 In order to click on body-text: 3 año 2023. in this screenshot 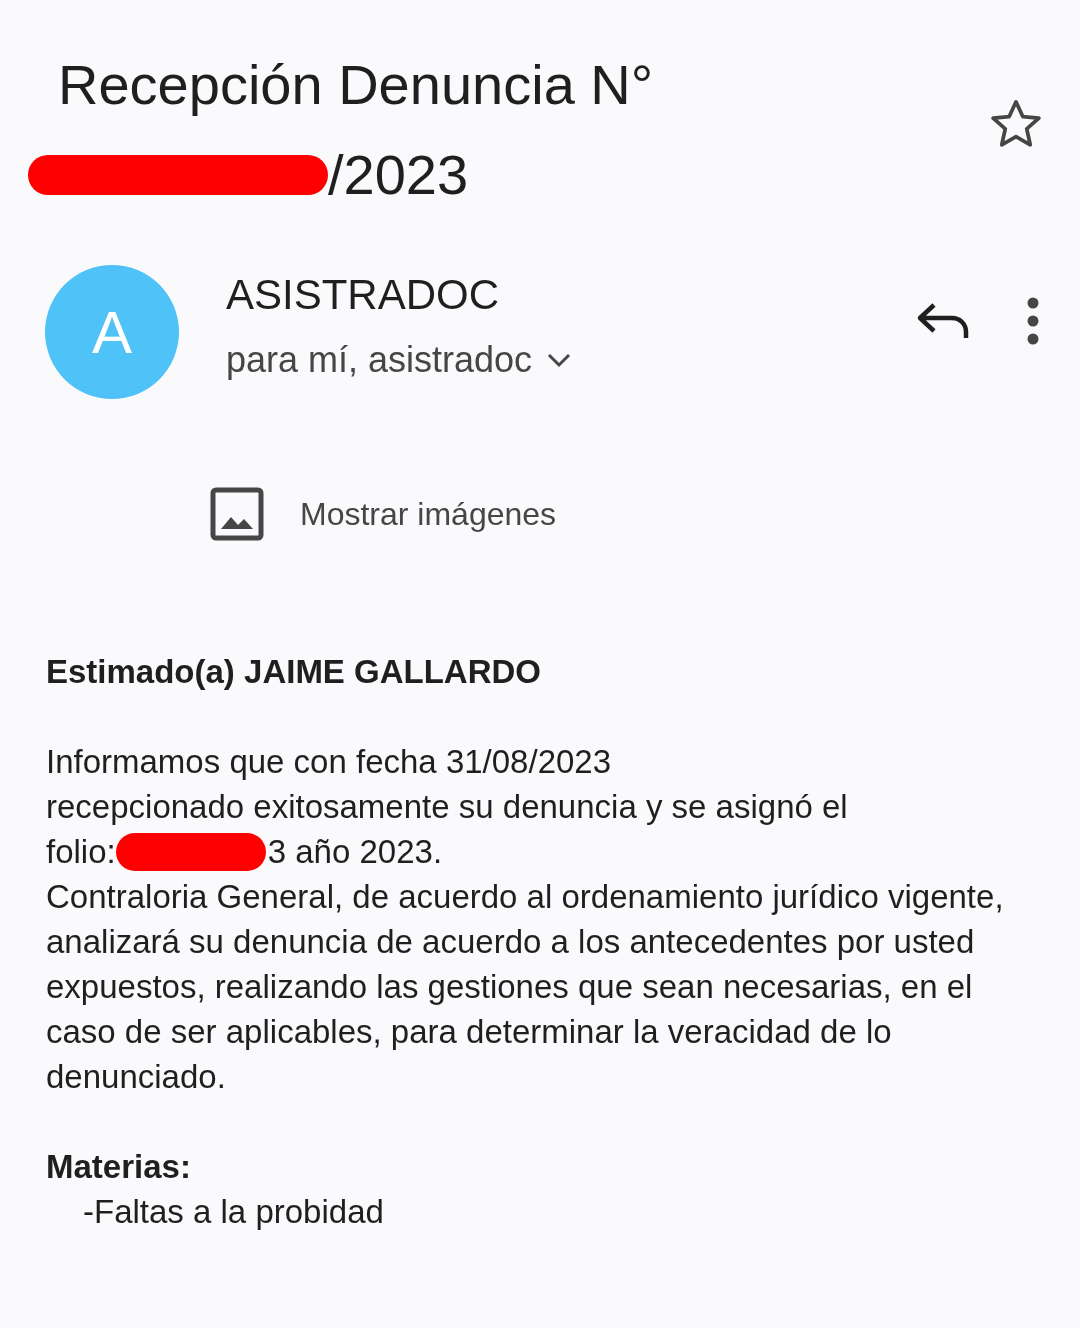, I will do `click(355, 852)`.